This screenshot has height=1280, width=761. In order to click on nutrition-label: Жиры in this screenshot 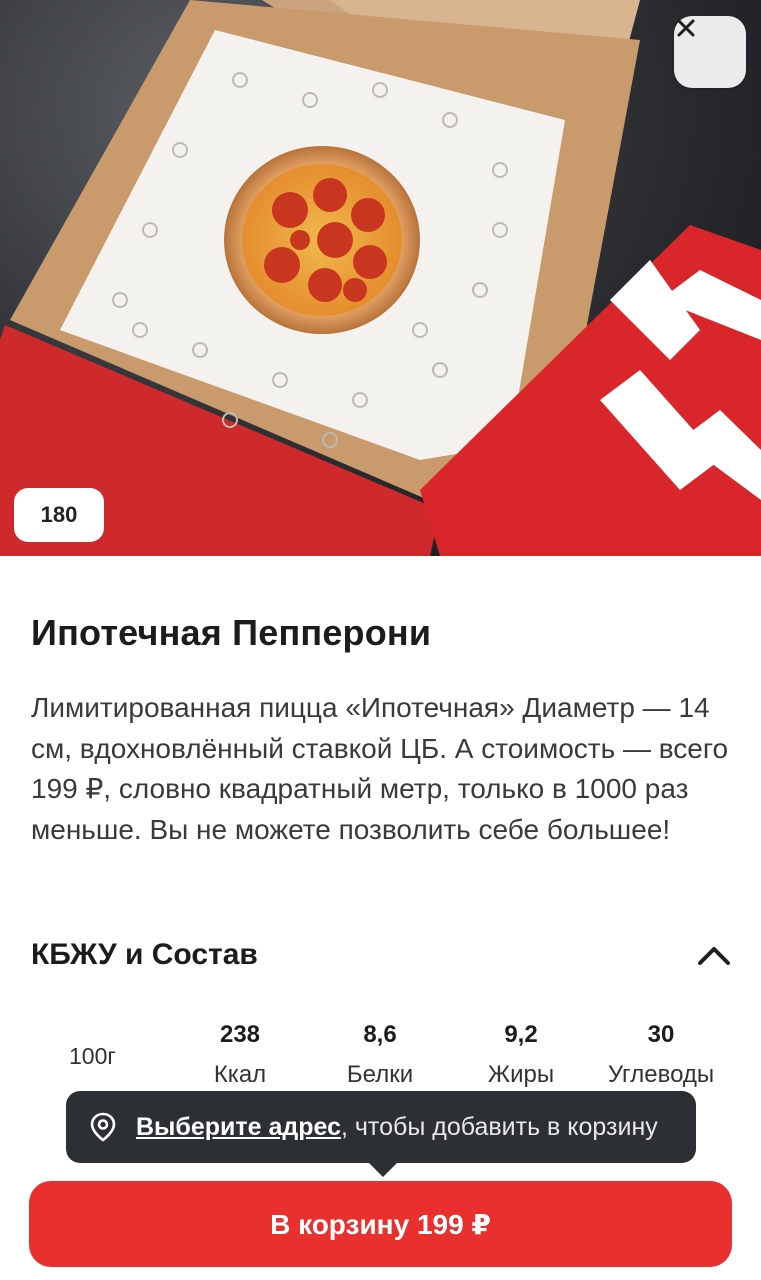, I will do `click(521, 1074)`.